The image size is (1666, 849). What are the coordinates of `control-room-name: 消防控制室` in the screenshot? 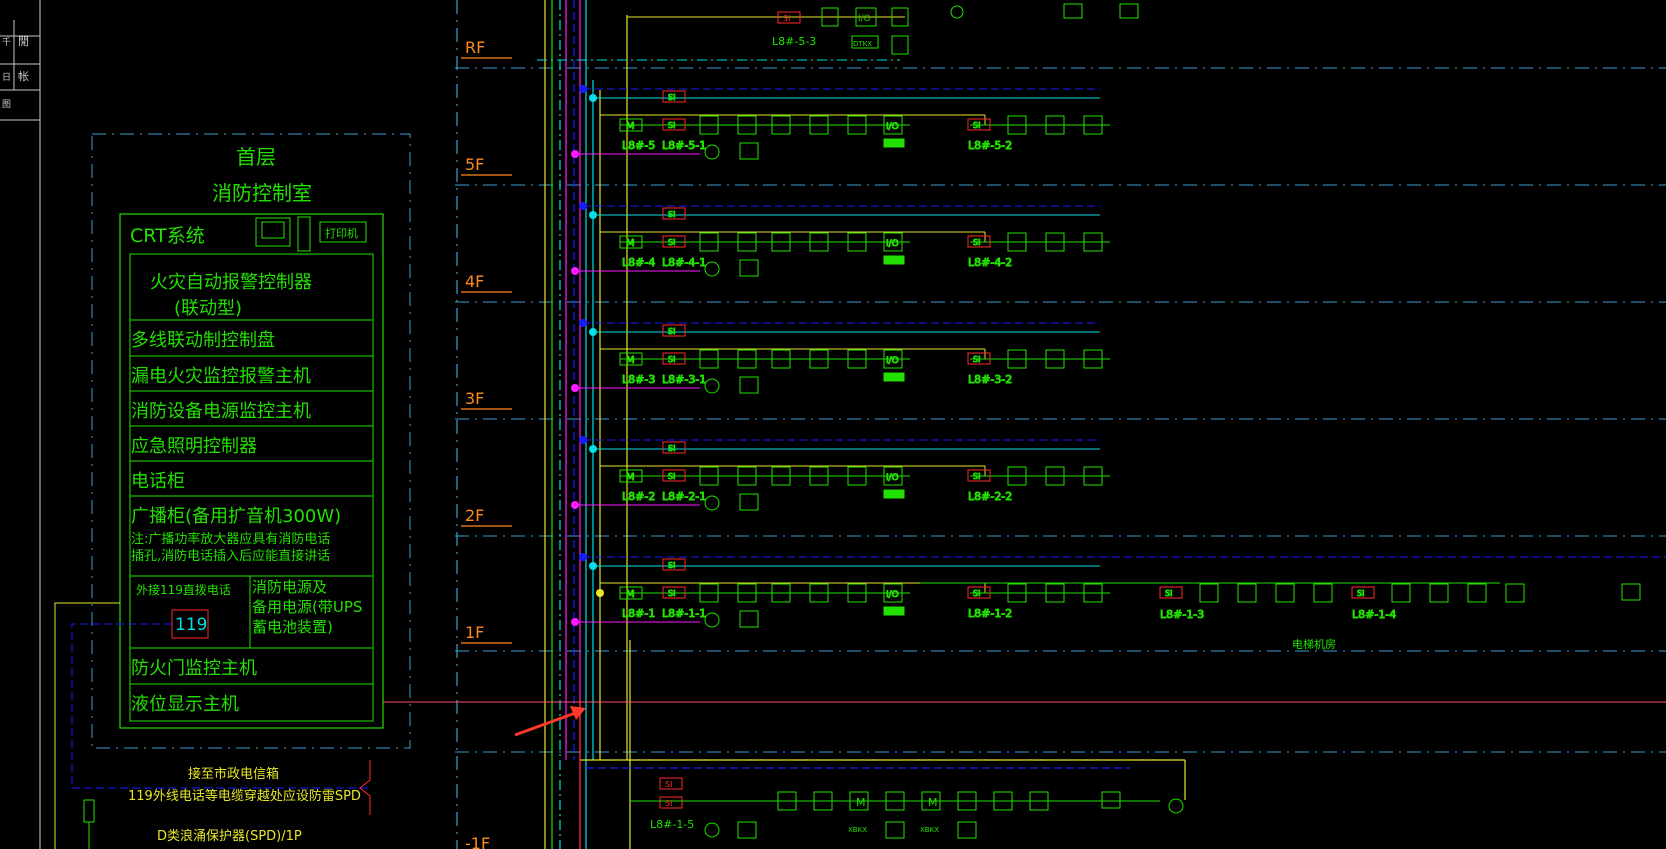 It's located at (262, 193).